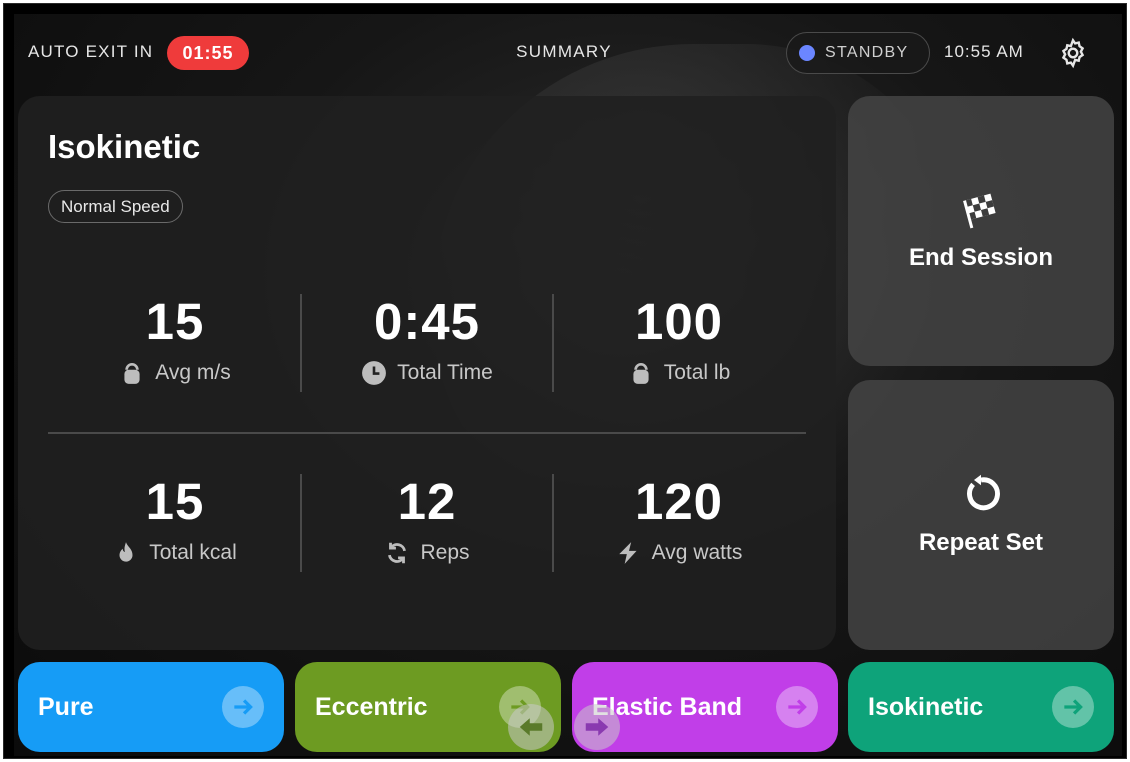 Image resolution: width=1130 pixels, height=762 pixels. I want to click on stat-avg-watts: 120 Avg watts, so click(679, 527).